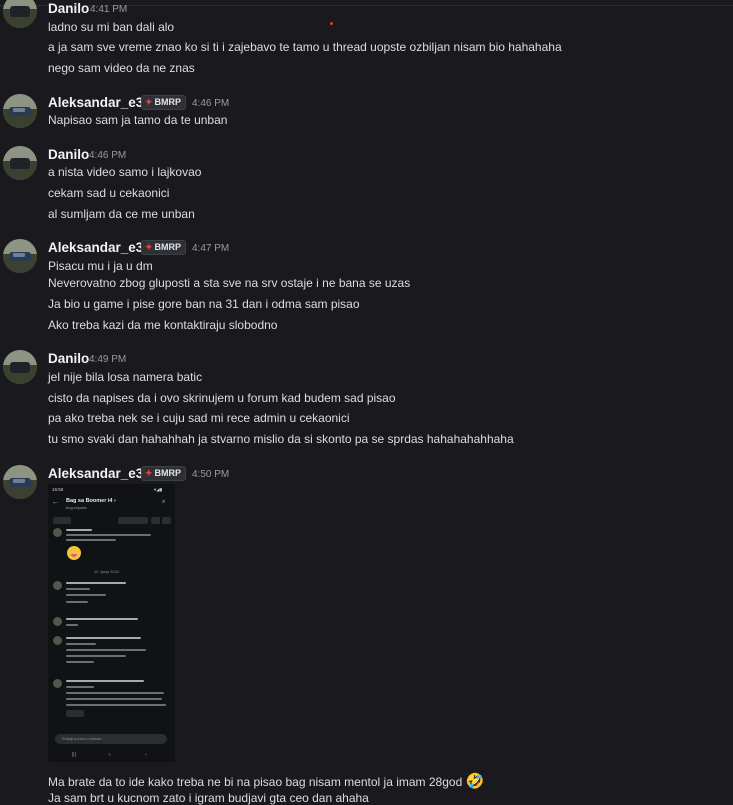 The height and width of the screenshot is (805, 733). Describe the element at coordinates (100, 266) in the screenshot. I see `message-text: Pisacu mu i ja u dm` at that location.